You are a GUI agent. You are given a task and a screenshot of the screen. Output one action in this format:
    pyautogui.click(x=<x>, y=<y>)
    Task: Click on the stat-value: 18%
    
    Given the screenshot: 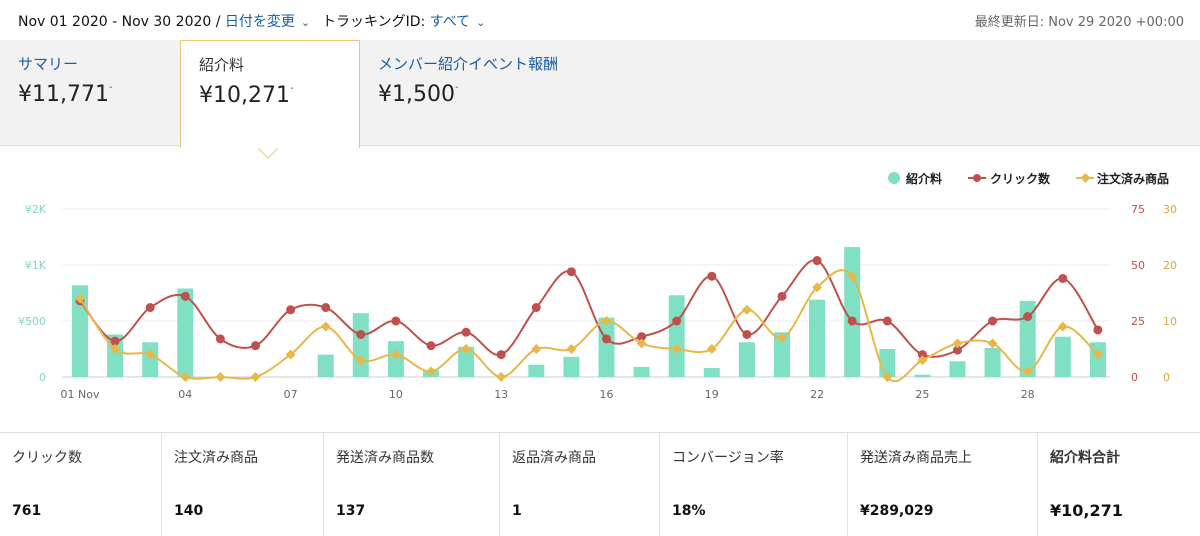 What is the action you would take?
    pyautogui.click(x=689, y=511)
    